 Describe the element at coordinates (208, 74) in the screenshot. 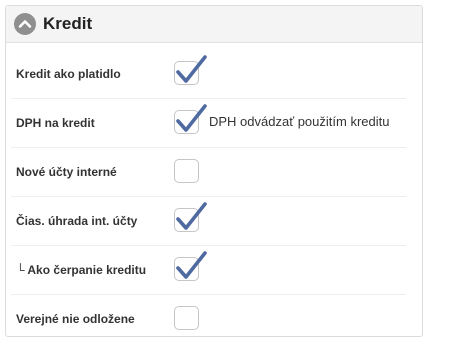

I see `setting-row-kredit-ako-platidlo: Kredit ako platidlo` at that location.